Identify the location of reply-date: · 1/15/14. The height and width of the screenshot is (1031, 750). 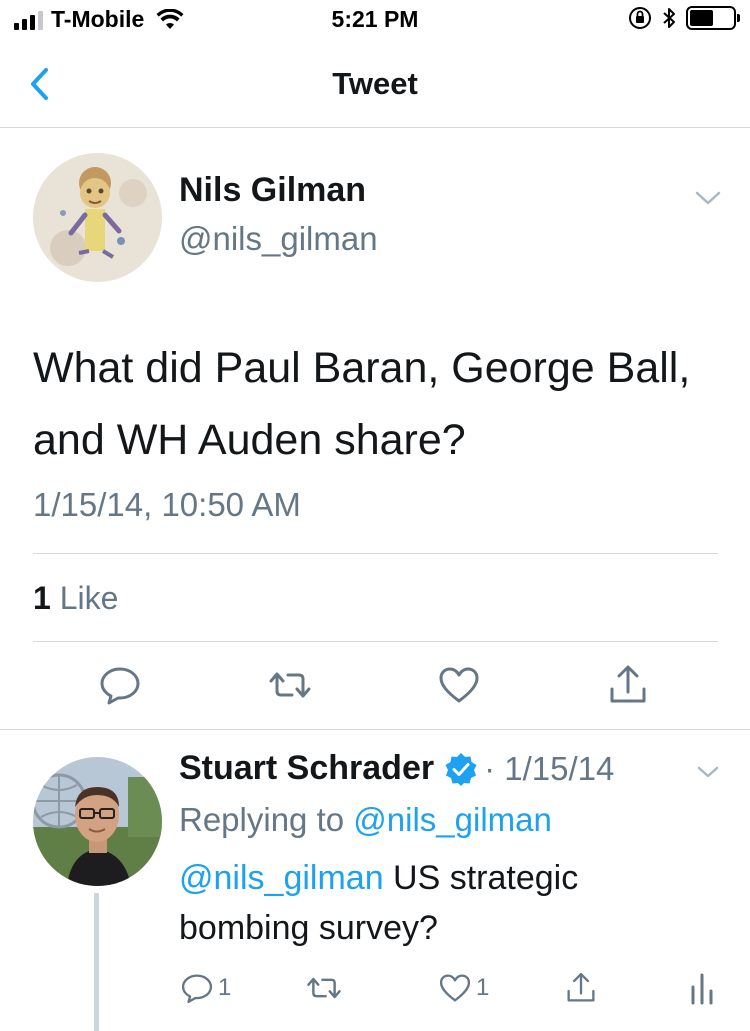
(549, 768).